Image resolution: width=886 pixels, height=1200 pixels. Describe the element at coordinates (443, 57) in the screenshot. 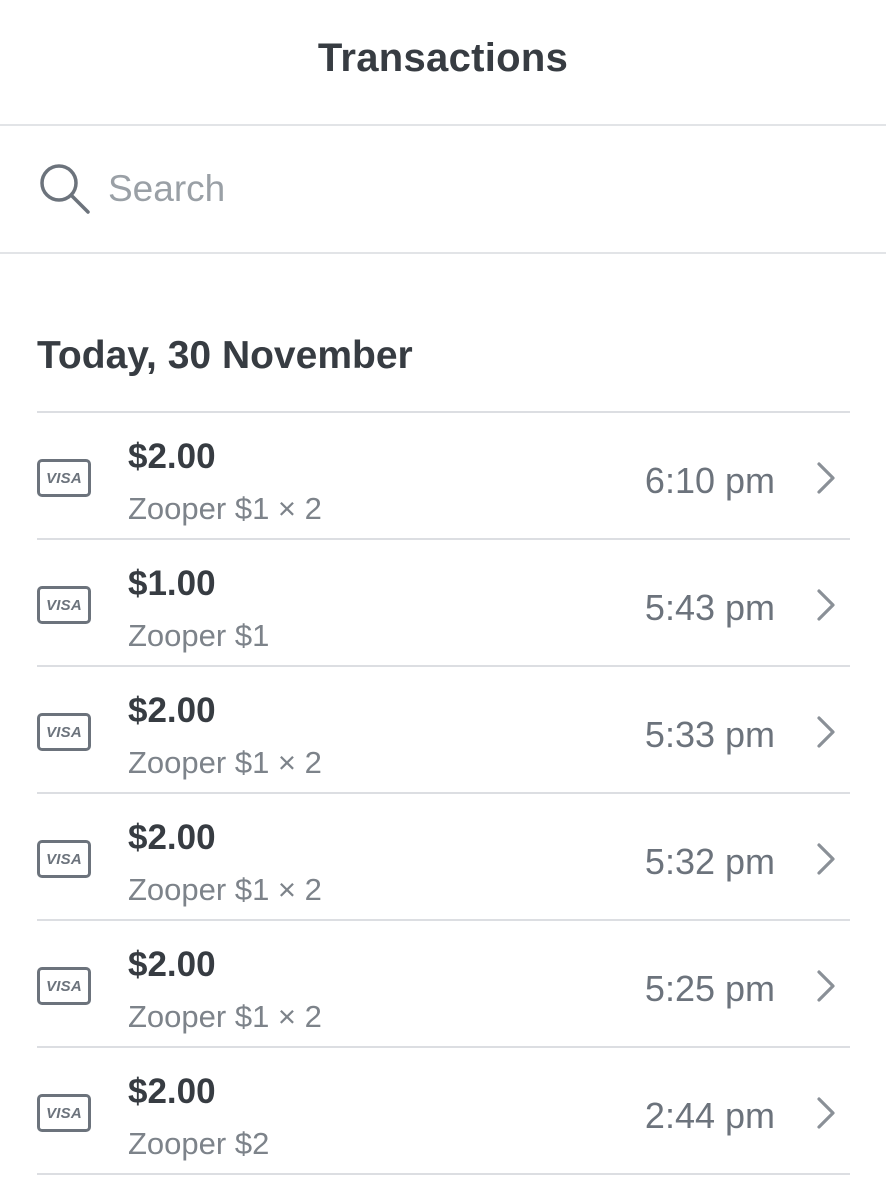

I see `page-title: Transactions` at that location.